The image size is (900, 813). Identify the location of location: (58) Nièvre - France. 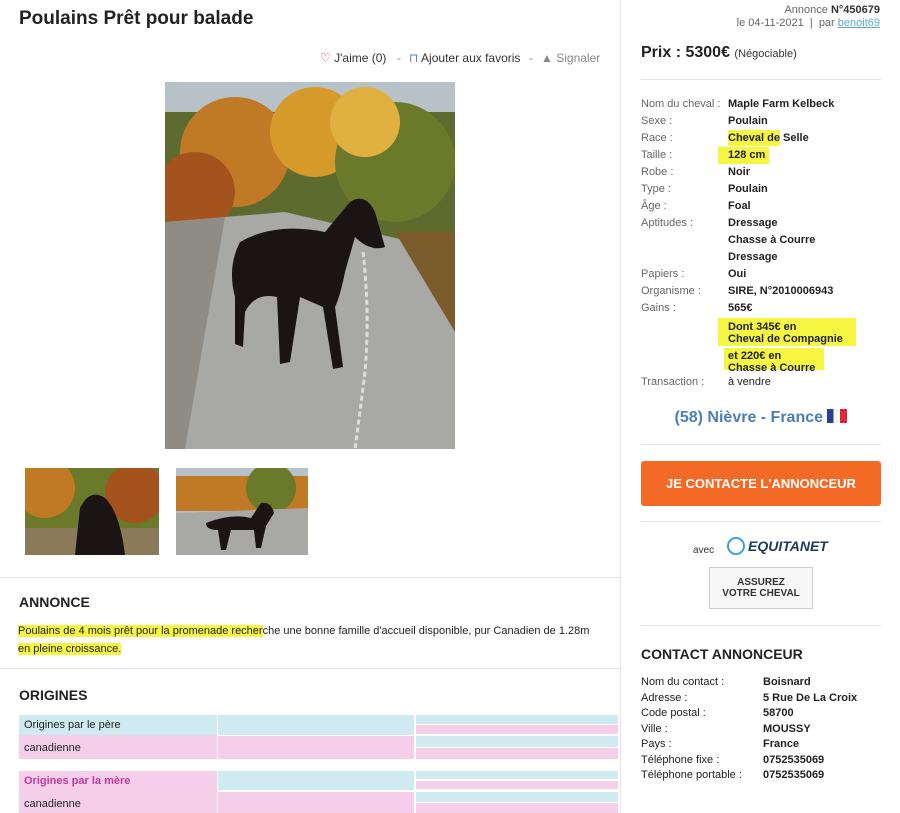
(761, 418).